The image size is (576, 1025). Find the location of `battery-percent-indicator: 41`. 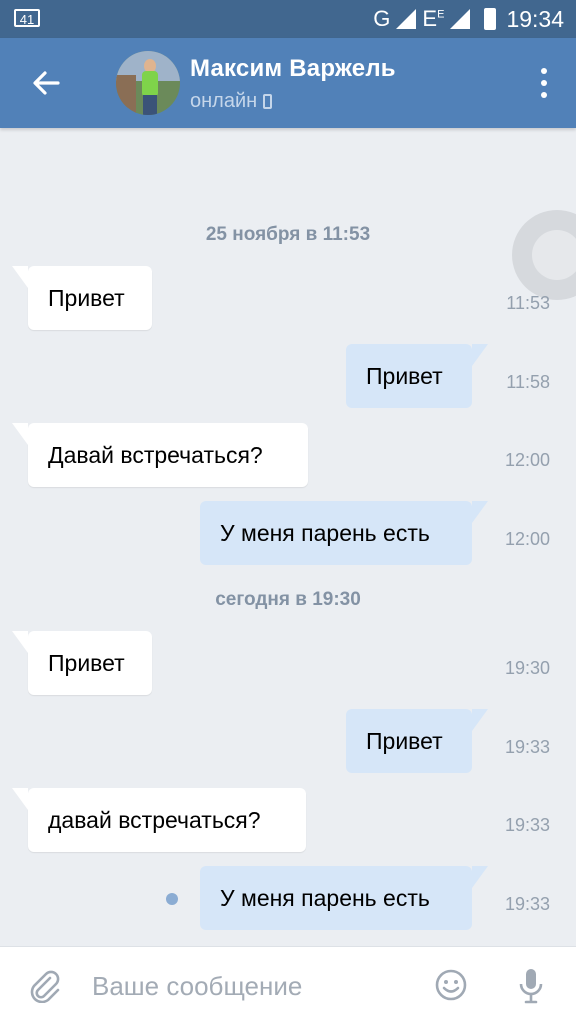

battery-percent-indicator: 41 is located at coordinates (27, 18).